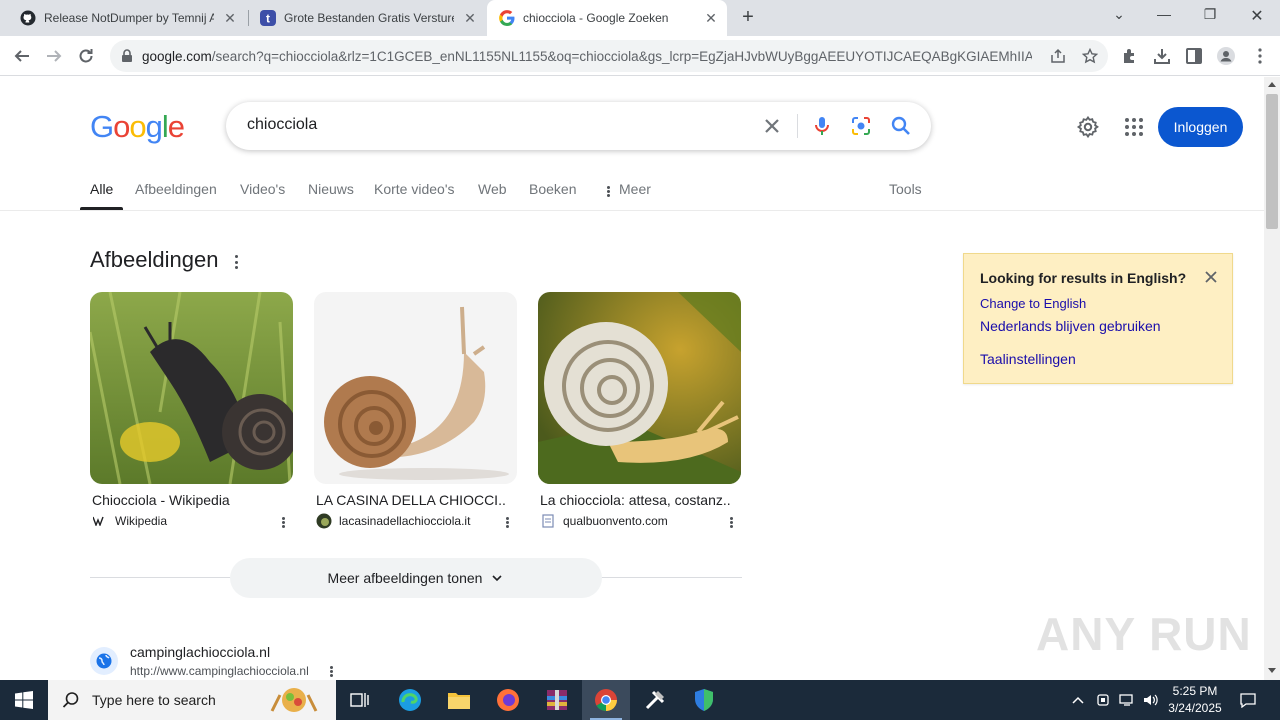 The width and height of the screenshot is (1280, 720). What do you see at coordinates (360, 700) in the screenshot?
I see `task-view-button` at bounding box center [360, 700].